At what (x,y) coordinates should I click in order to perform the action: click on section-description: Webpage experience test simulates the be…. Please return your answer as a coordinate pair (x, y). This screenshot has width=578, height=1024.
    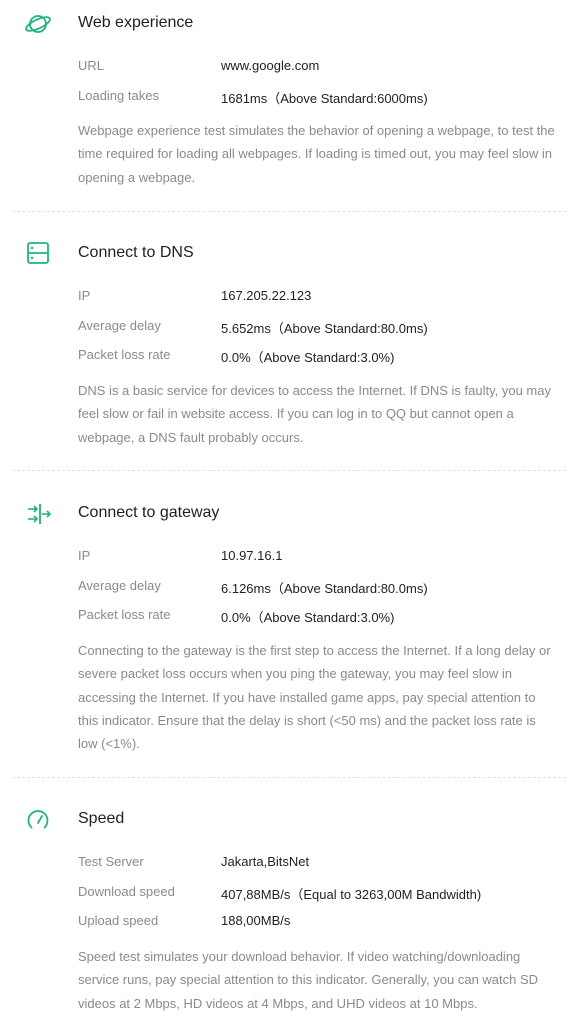
    Looking at the image, I should click on (316, 154).